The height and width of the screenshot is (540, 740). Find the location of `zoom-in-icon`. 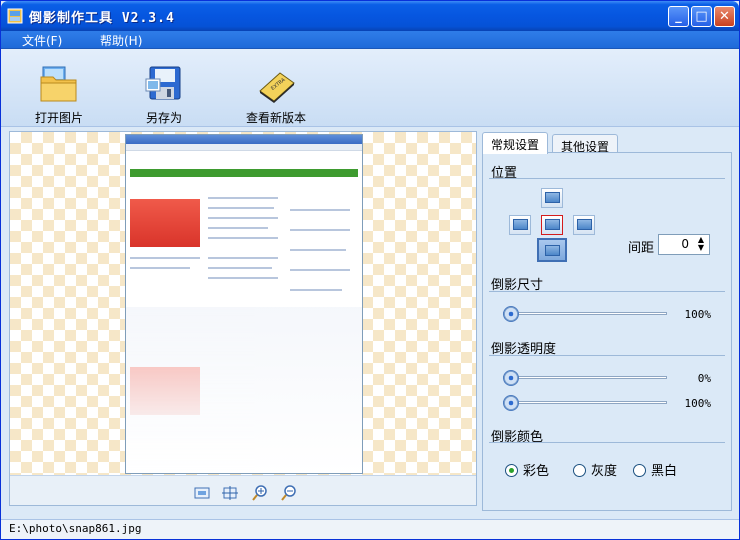

zoom-in-icon is located at coordinates (260, 493).